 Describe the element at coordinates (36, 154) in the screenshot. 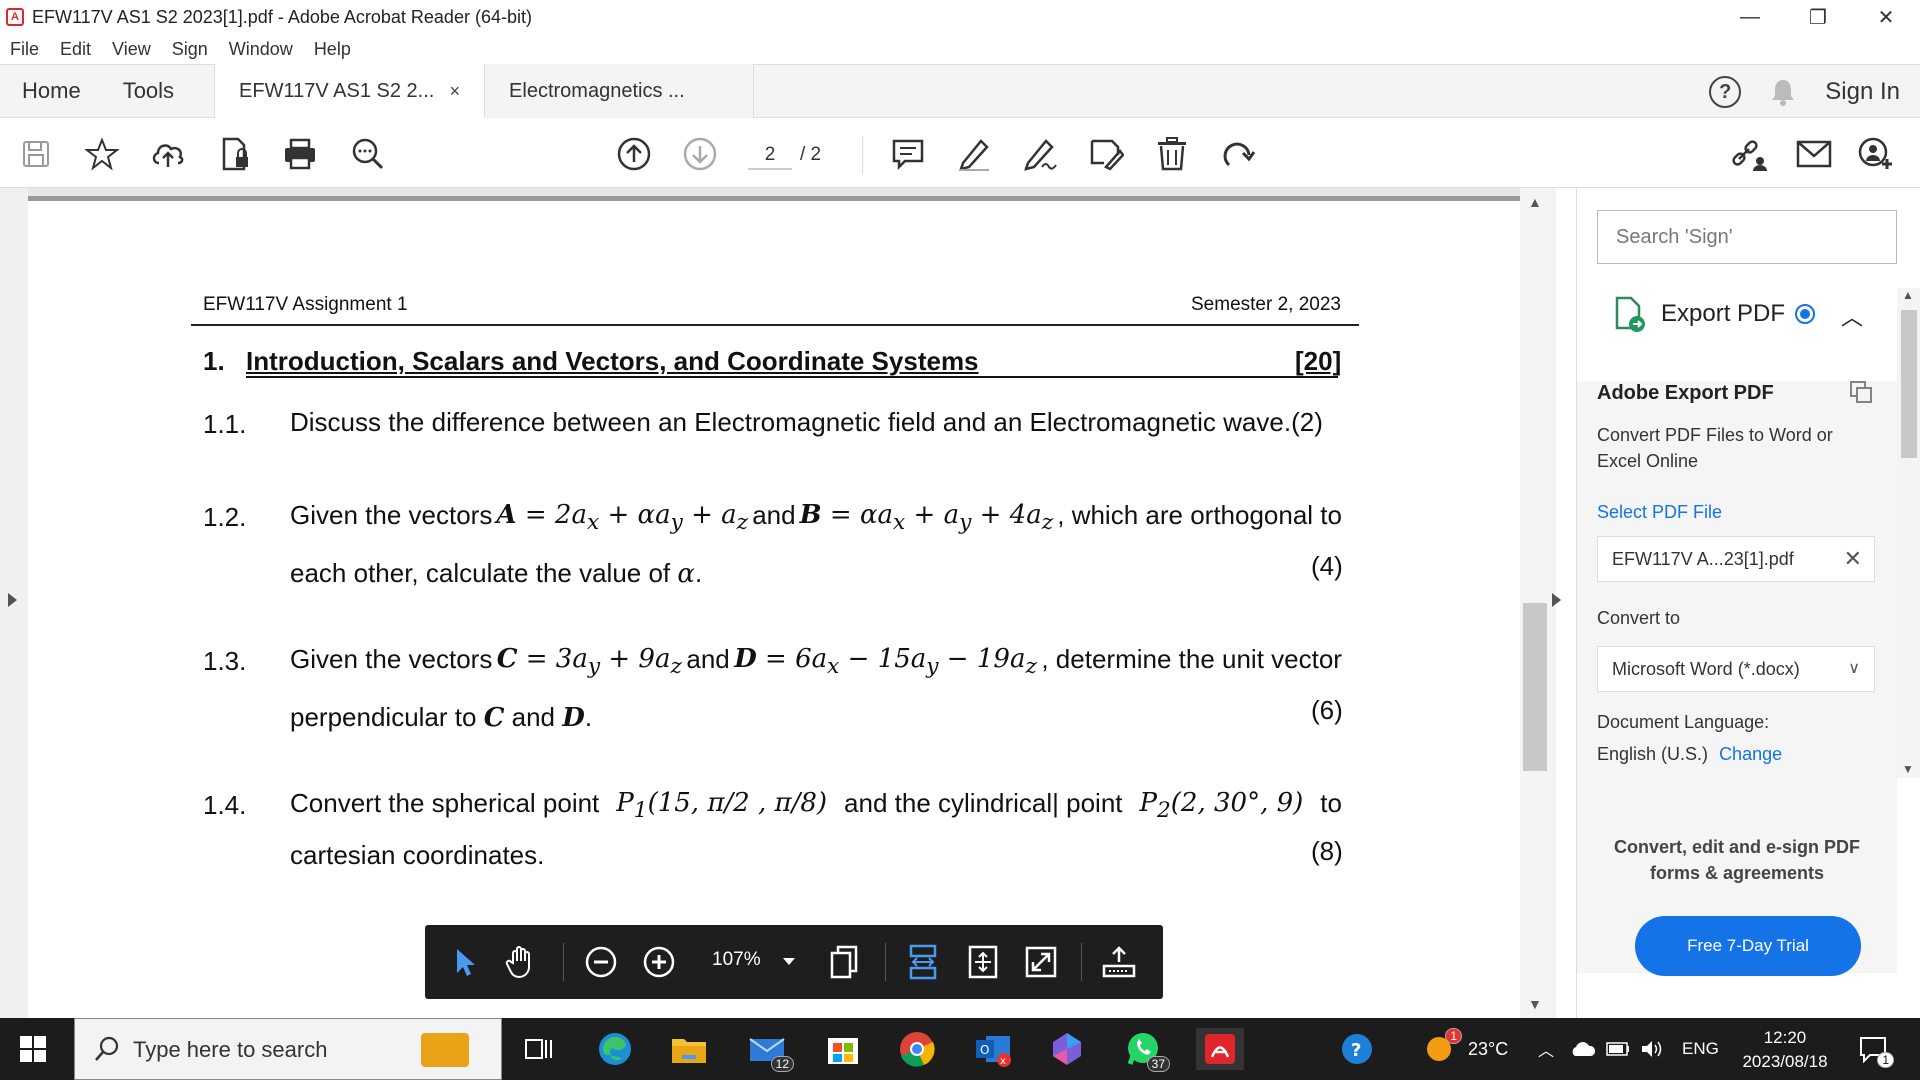

I see `save-icon` at that location.